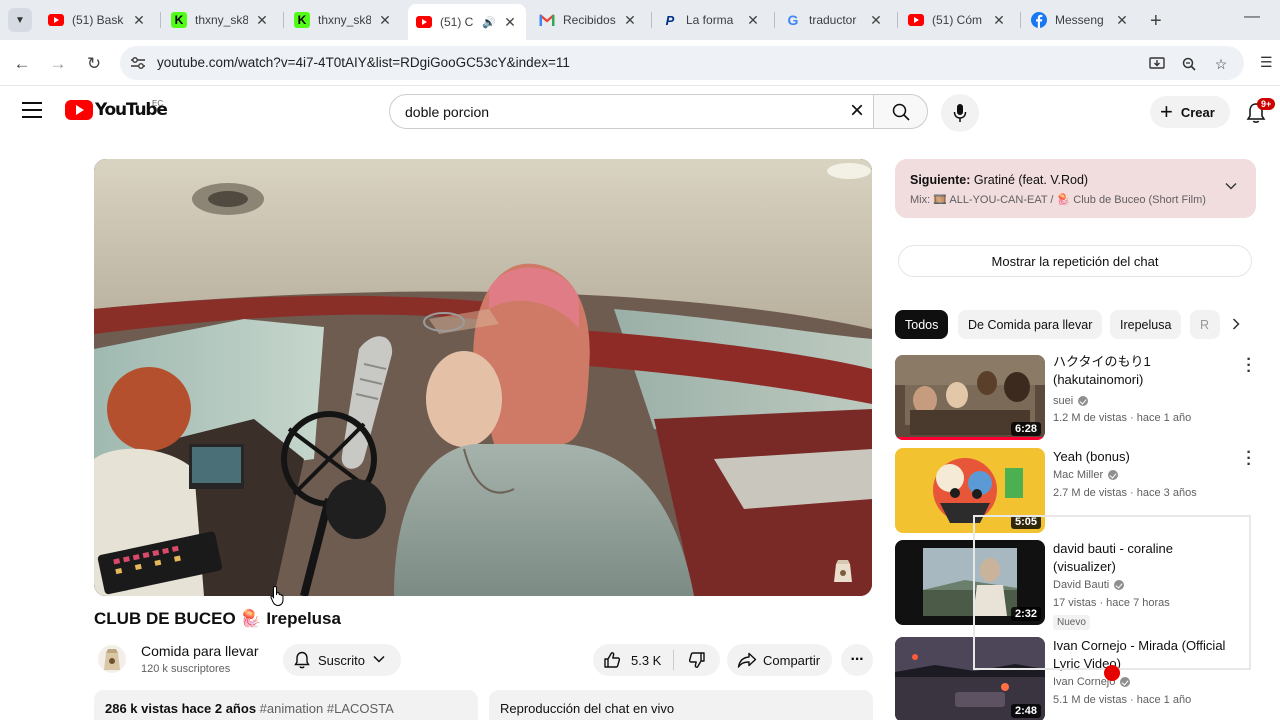 Image resolution: width=1280 pixels, height=720 pixels. I want to click on like-dislike-group: 5.3 K, so click(656, 660).